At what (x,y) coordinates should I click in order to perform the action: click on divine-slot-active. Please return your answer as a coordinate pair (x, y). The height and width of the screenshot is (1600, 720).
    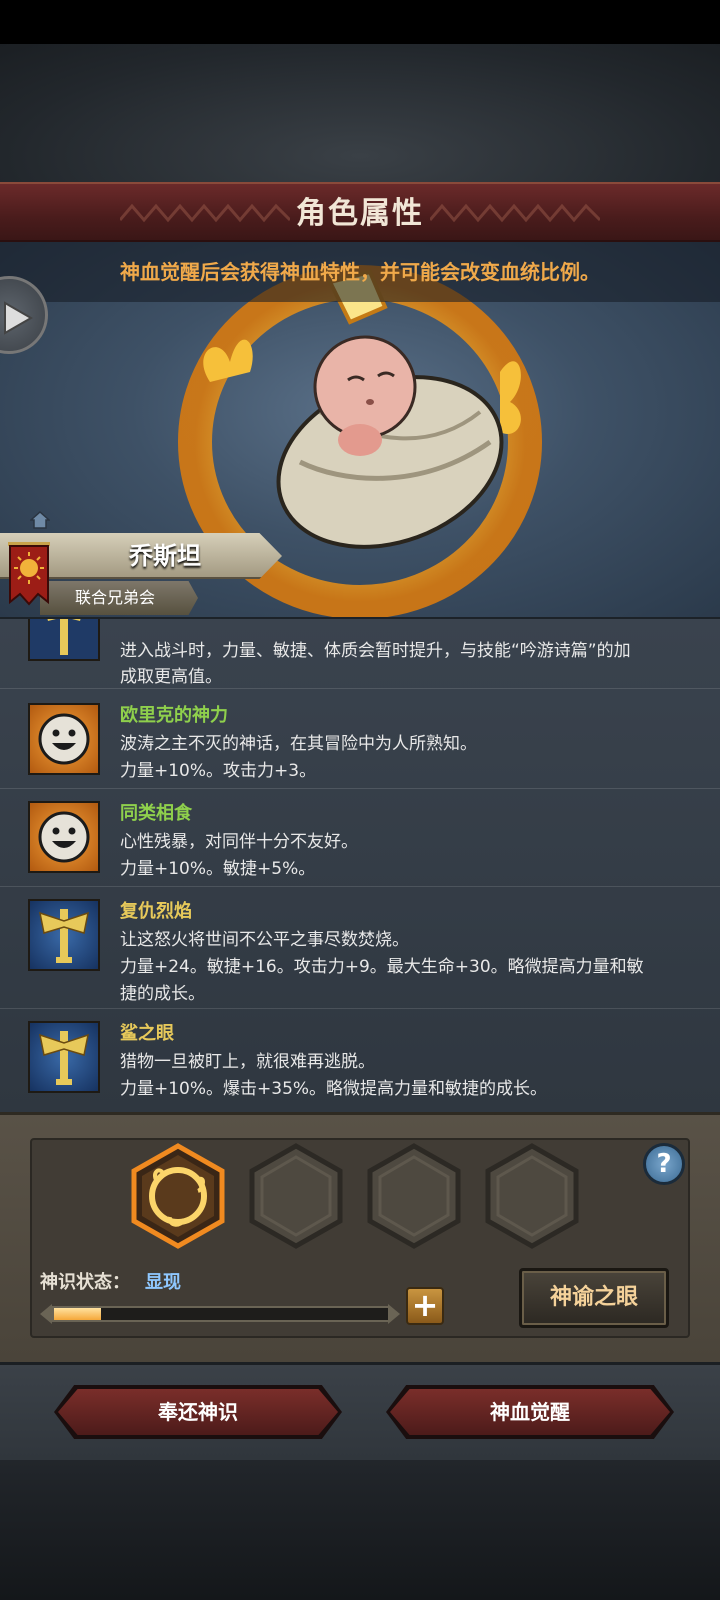
    Looking at the image, I should click on (178, 1196).